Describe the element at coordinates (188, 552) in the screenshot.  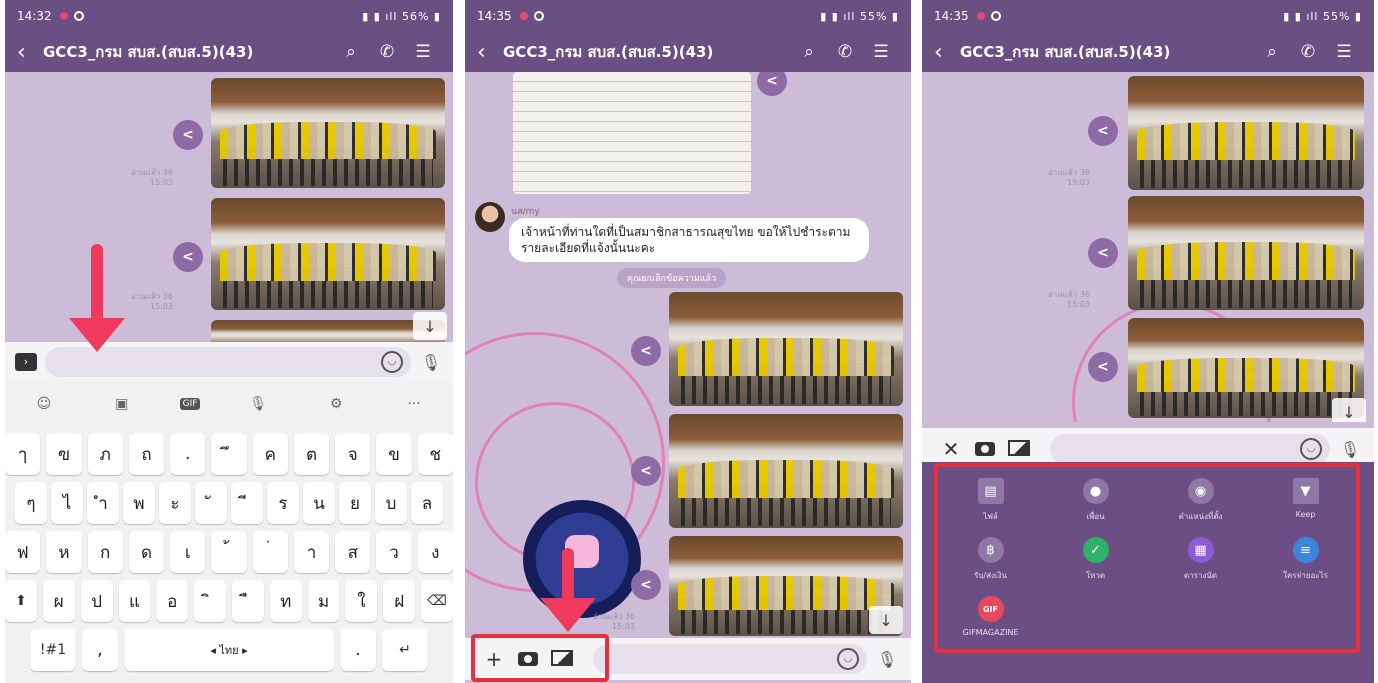
I see `key: เ` at that location.